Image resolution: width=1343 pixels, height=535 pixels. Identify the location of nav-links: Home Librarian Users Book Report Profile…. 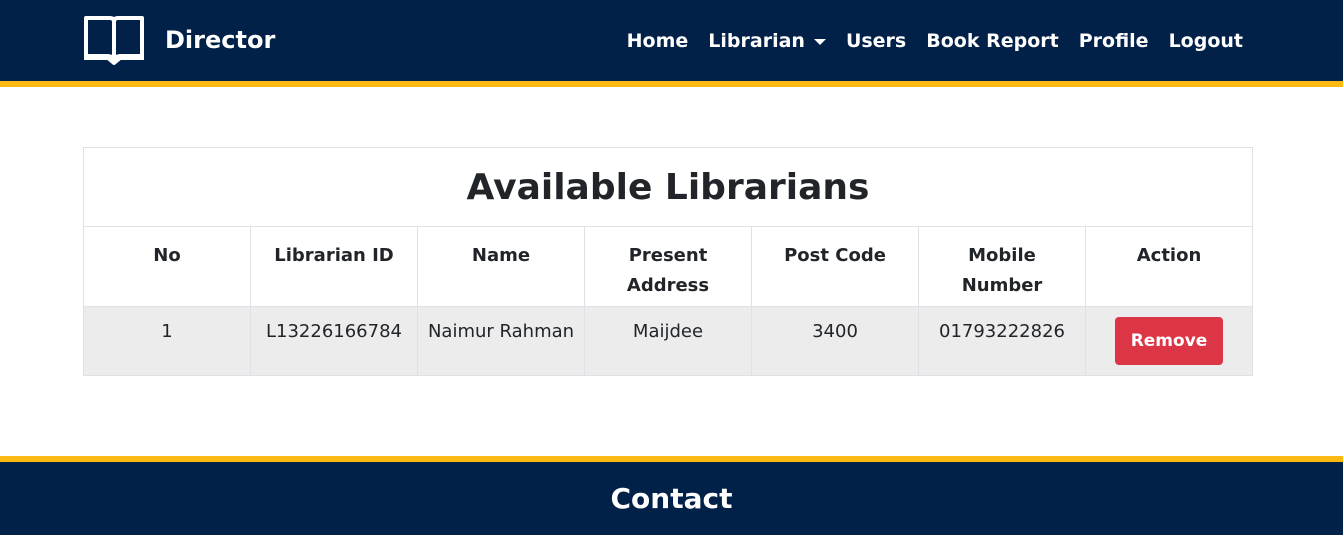
(925, 40).